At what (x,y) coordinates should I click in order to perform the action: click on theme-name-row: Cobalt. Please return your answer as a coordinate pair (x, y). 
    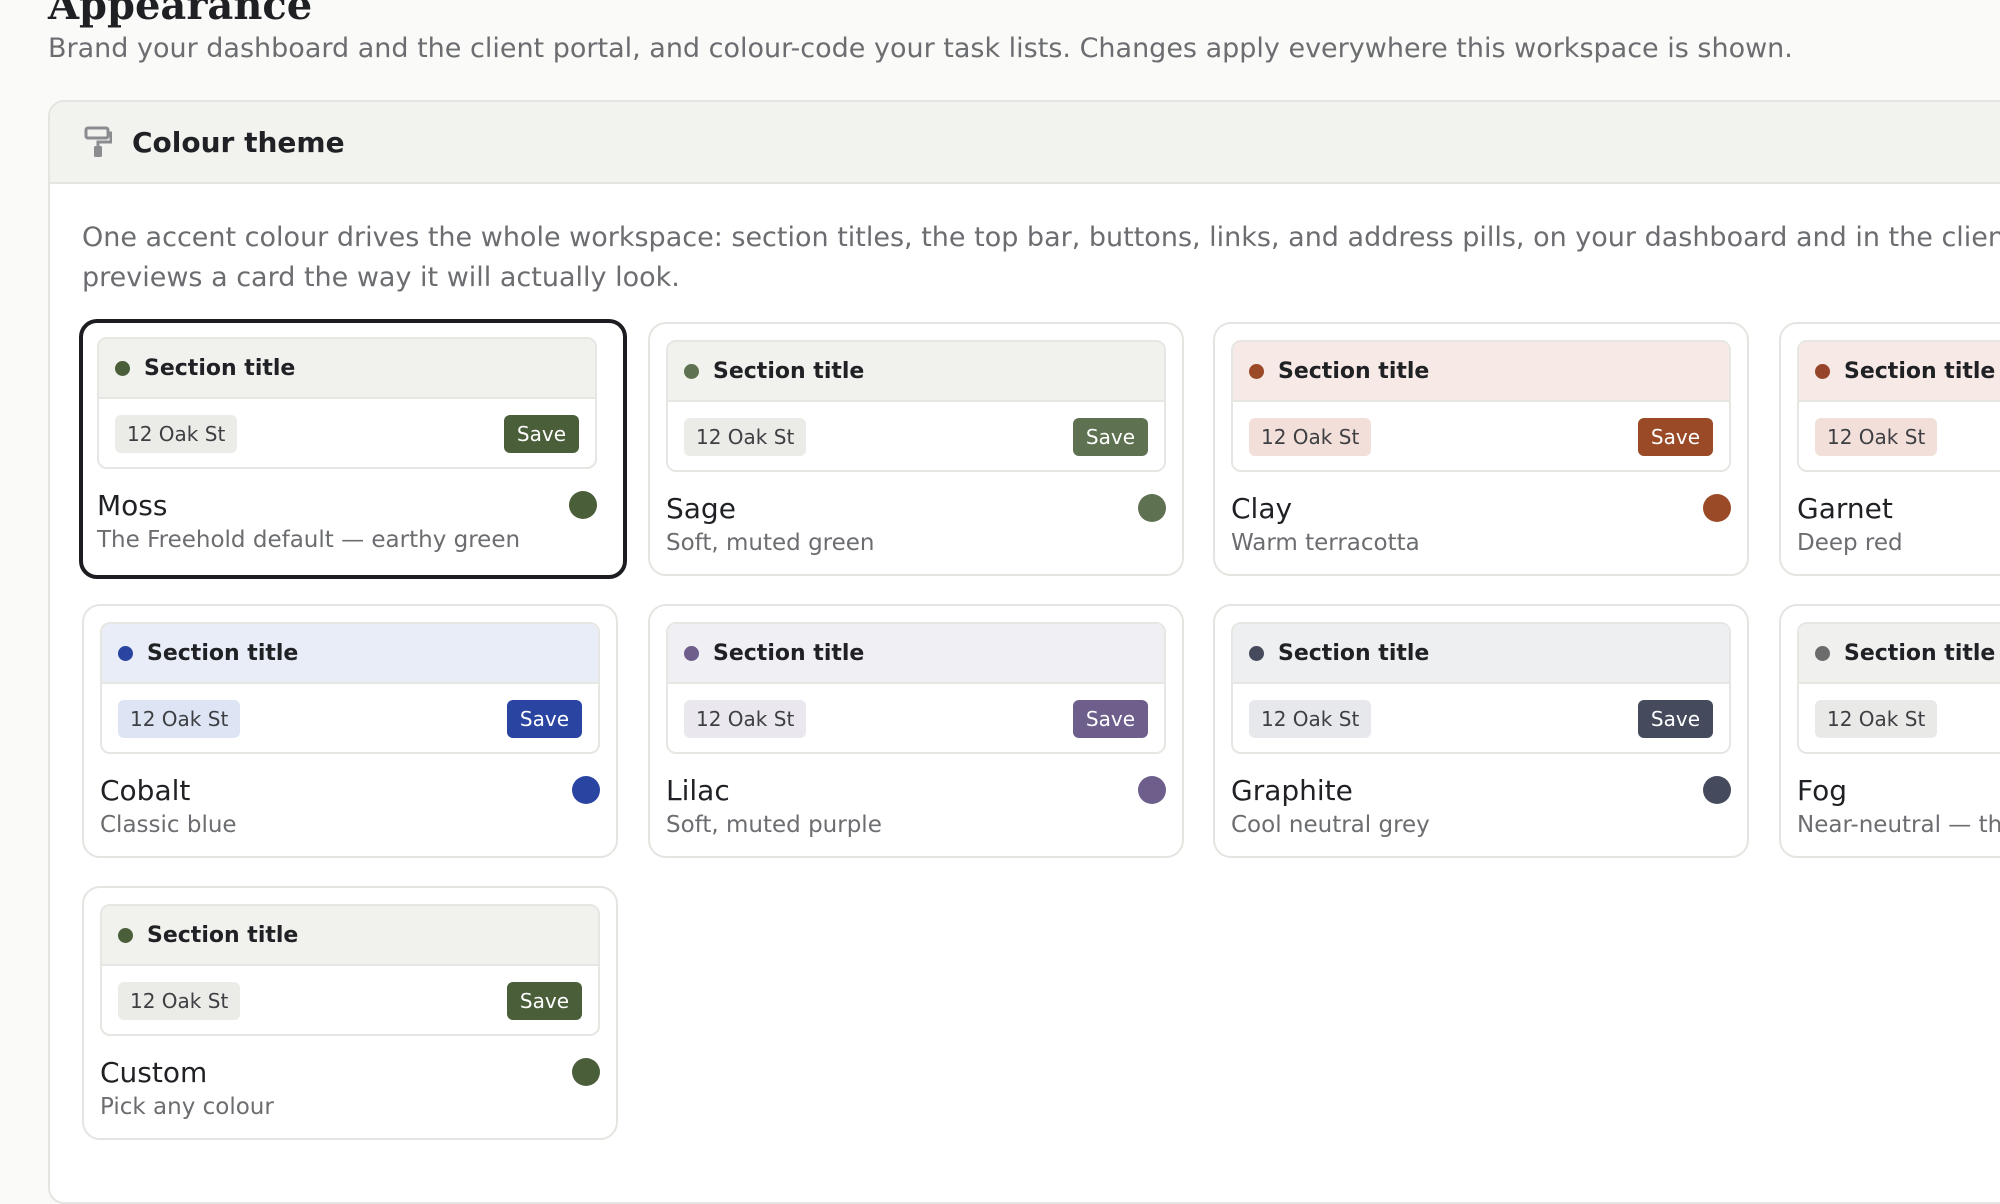
    Looking at the image, I should click on (350, 790).